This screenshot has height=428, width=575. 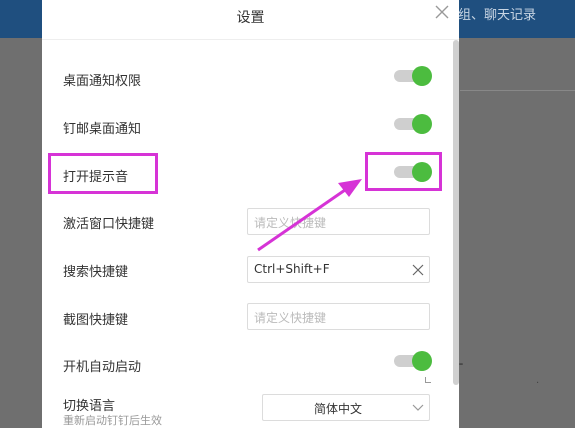 I want to click on close-button, so click(x=442, y=12).